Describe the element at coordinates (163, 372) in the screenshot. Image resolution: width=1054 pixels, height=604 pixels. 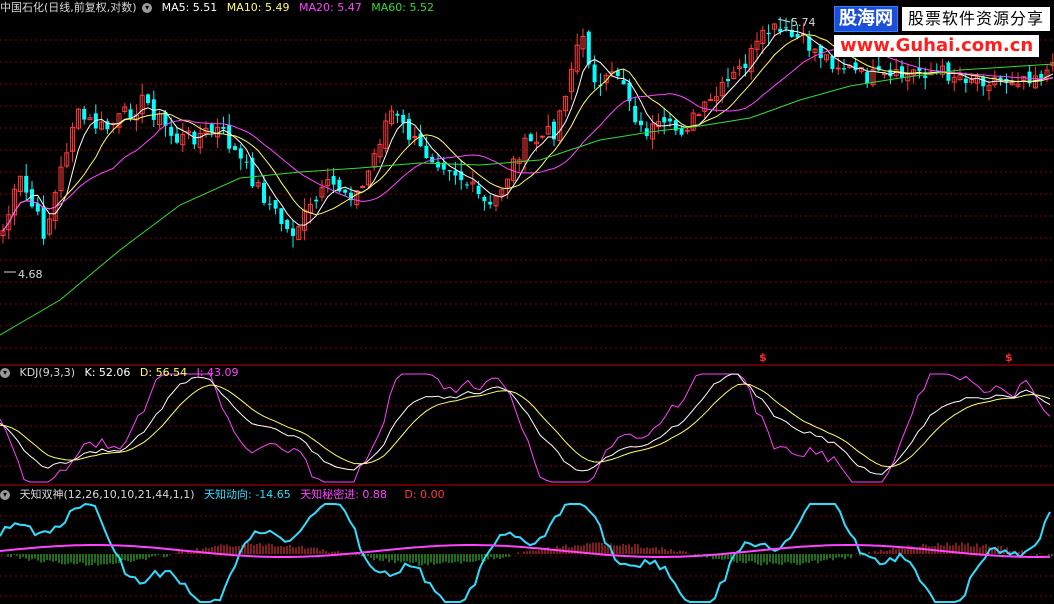
I see `kdj-d-value: D: 56.54` at that location.